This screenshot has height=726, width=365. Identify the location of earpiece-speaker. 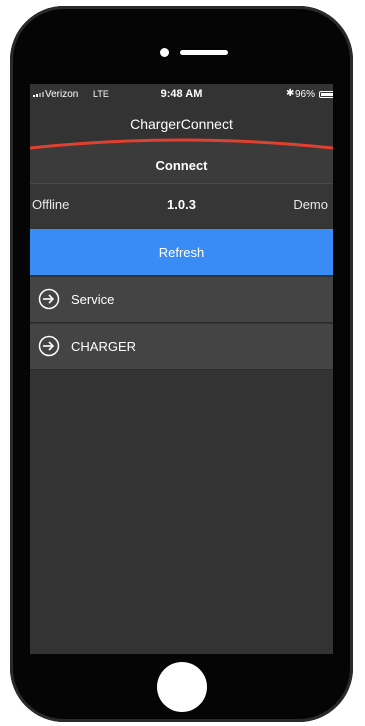
(204, 52).